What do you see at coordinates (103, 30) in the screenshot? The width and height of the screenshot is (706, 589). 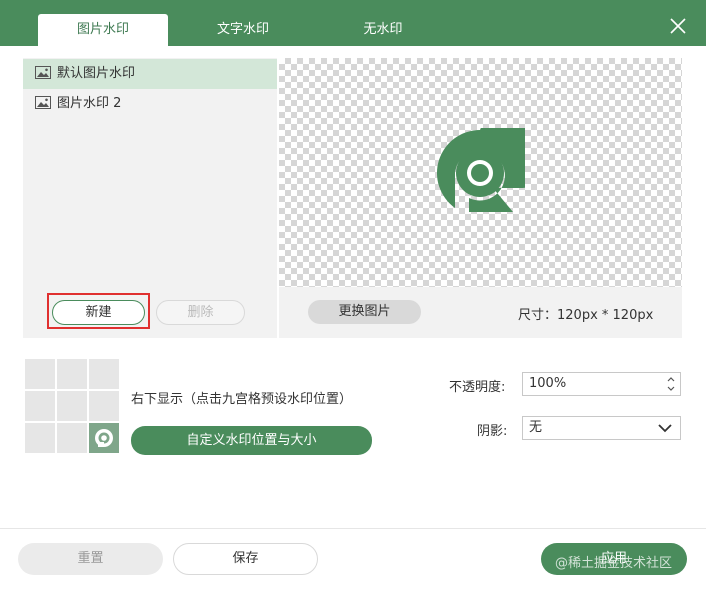 I see `tab-image-watermark: 图片水印` at bounding box center [103, 30].